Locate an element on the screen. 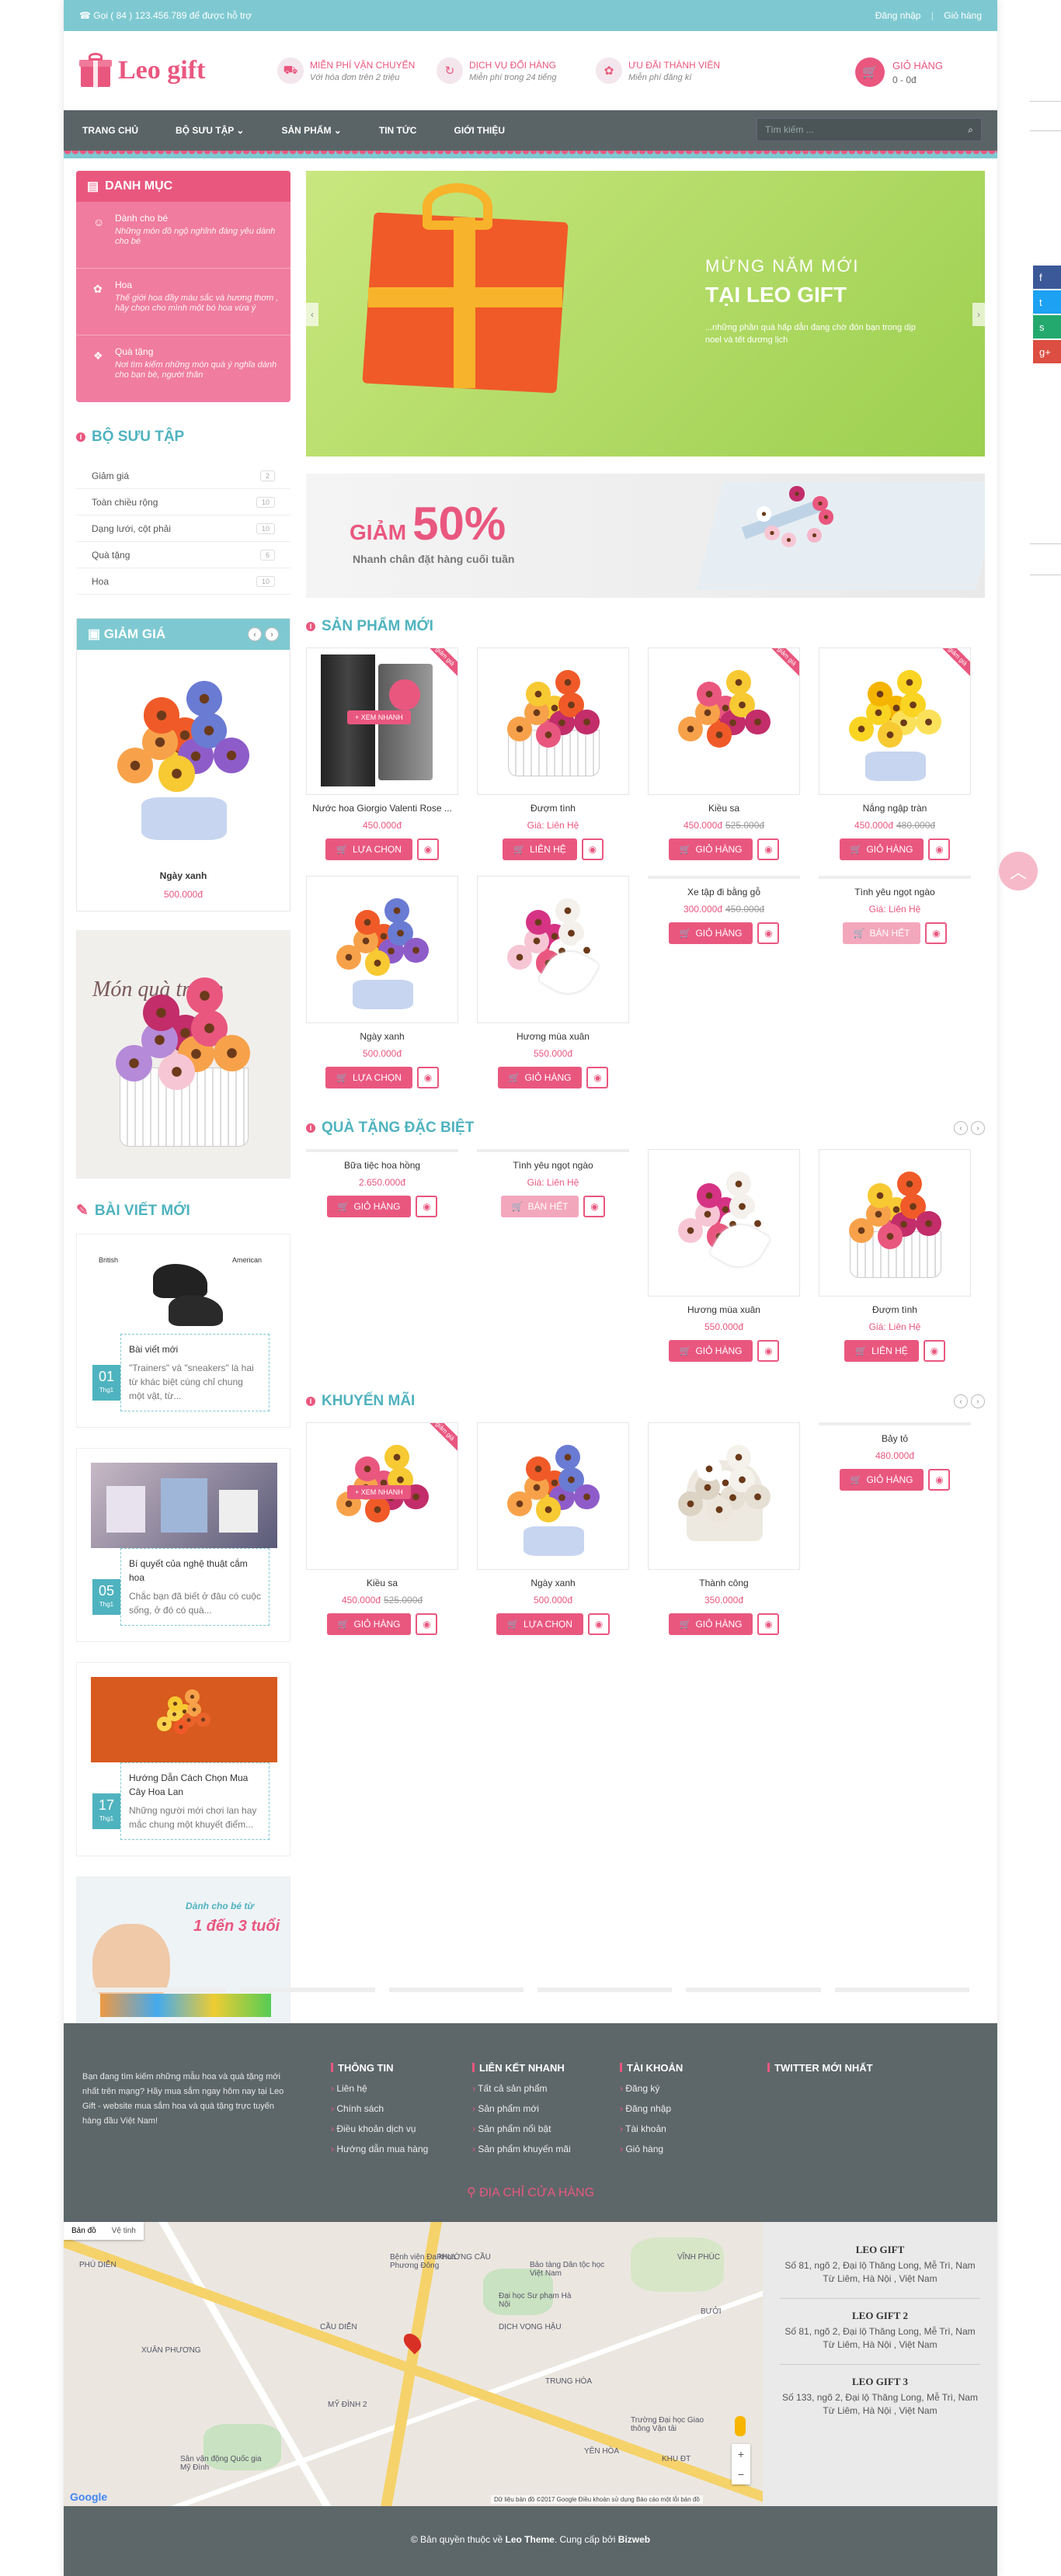 This screenshot has width=1061, height=2576. kids-banner: Dành cho bé từ 1 đến 3 tuổi is located at coordinates (183, 1950).